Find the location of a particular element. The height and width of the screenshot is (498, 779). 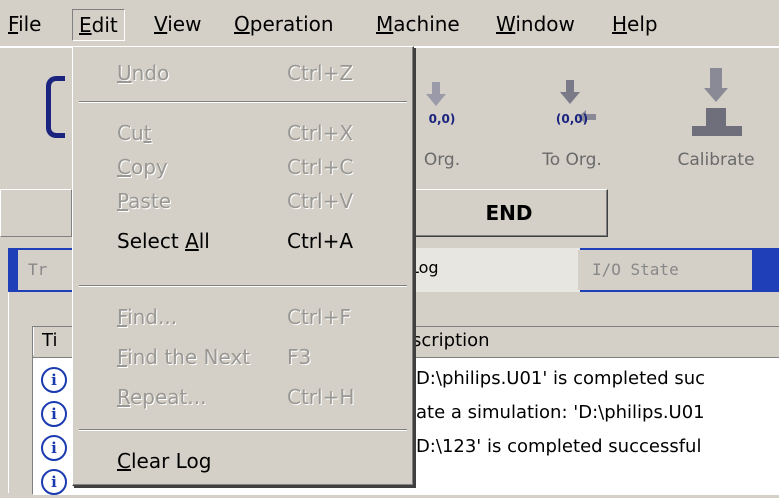

menu-view-label: iew is located at coordinates (184, 24).